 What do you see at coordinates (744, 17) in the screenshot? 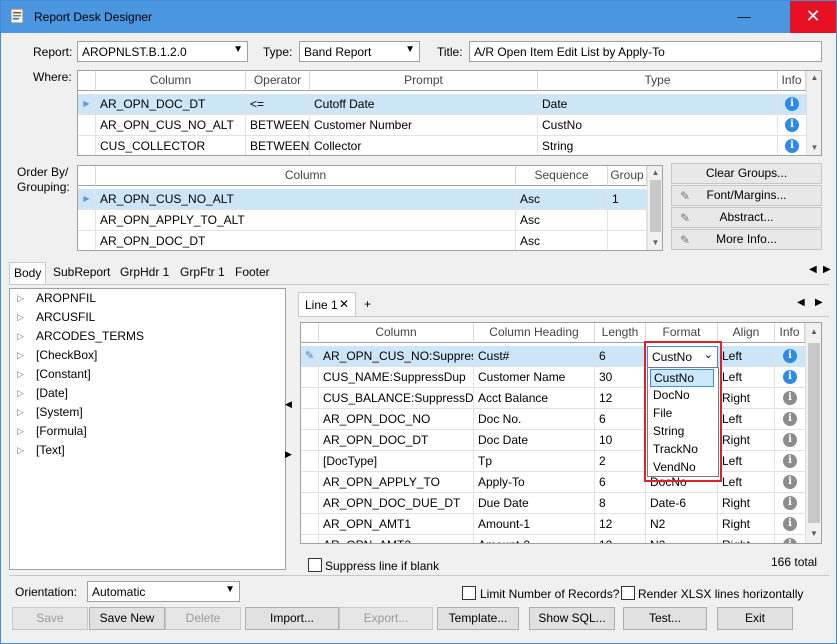
I see `minimize-button: —` at bounding box center [744, 17].